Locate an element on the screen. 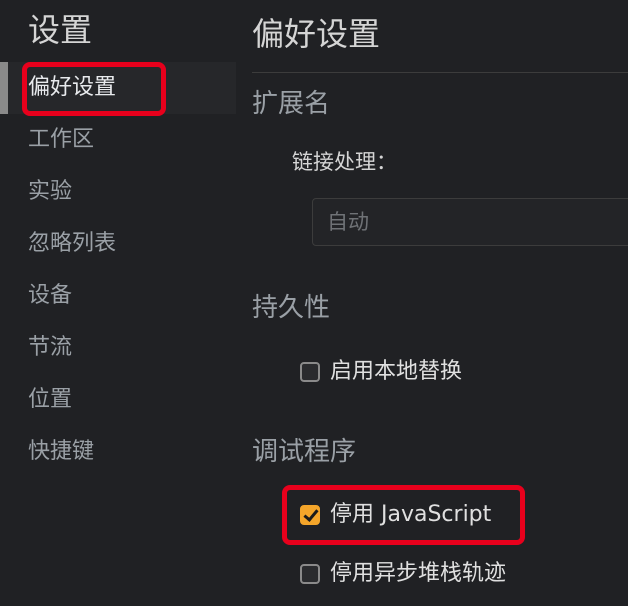 This screenshot has width=628, height=606. link-handling-label: 链接处理： is located at coordinates (344, 162).